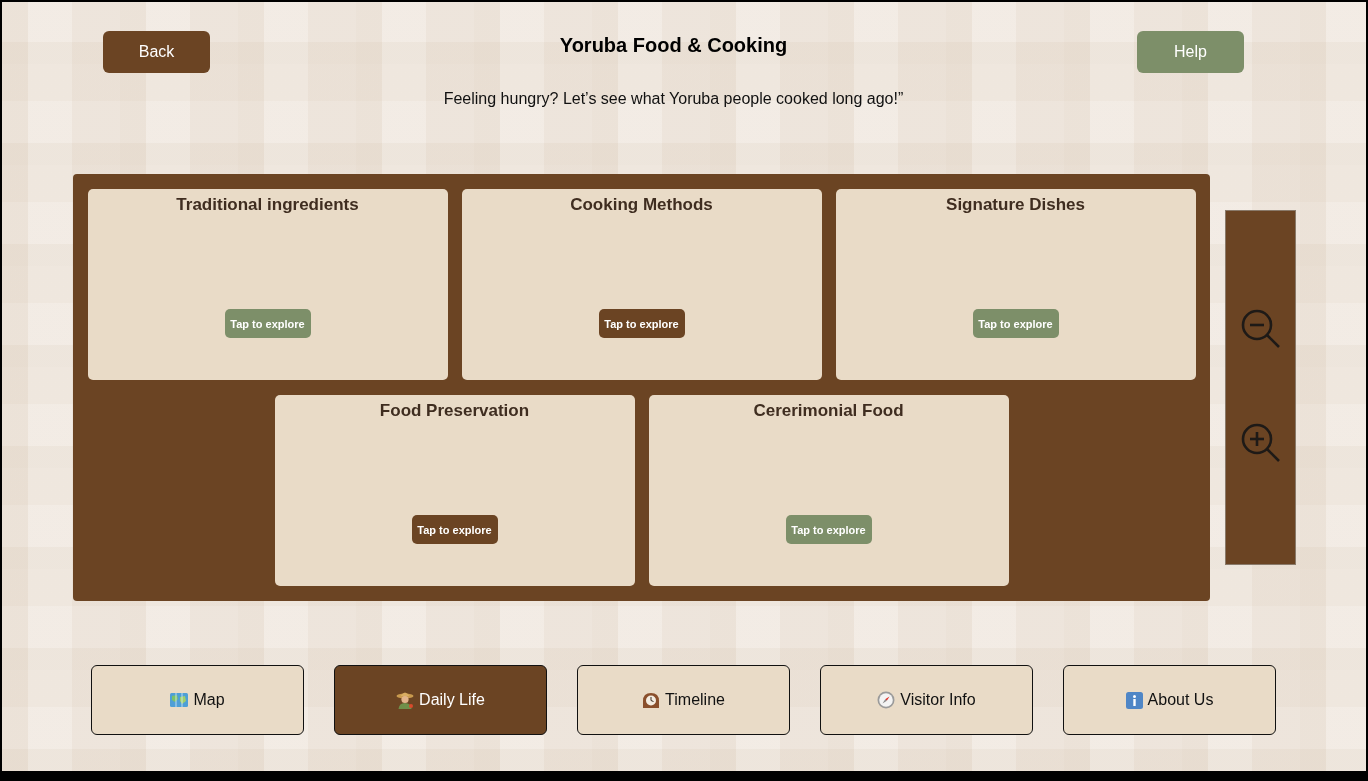 The width and height of the screenshot is (1368, 781). What do you see at coordinates (1015, 205) in the screenshot?
I see `card-title: Signature Dishes` at bounding box center [1015, 205].